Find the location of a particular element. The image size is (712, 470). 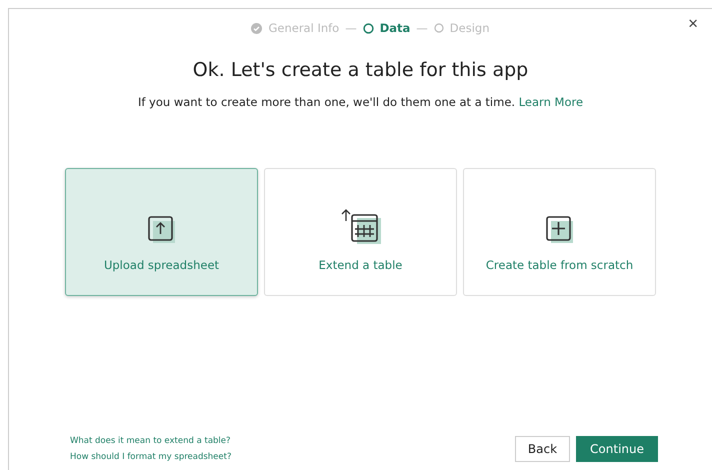

back-button: Back is located at coordinates (542, 449).